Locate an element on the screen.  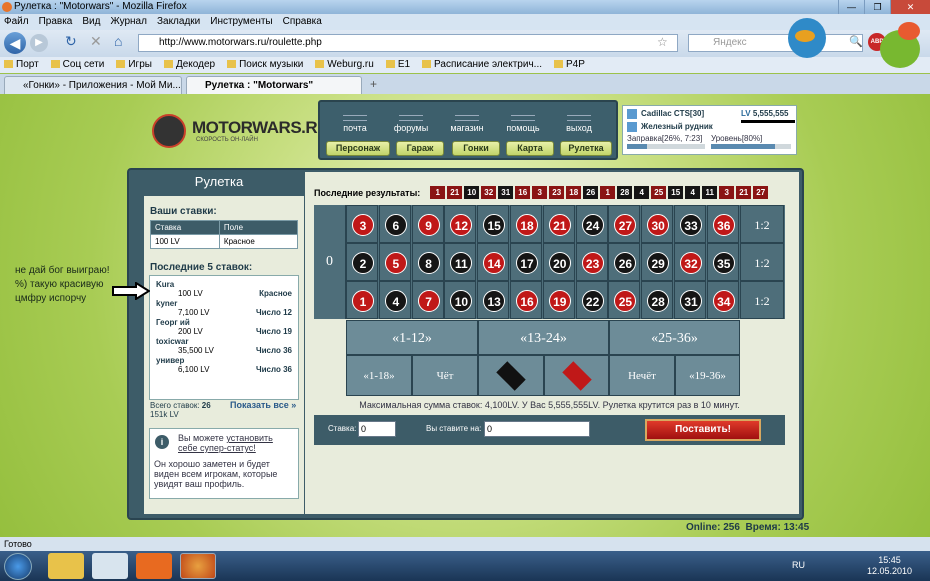
bettor-name: kyner is located at coordinates (224, 303).